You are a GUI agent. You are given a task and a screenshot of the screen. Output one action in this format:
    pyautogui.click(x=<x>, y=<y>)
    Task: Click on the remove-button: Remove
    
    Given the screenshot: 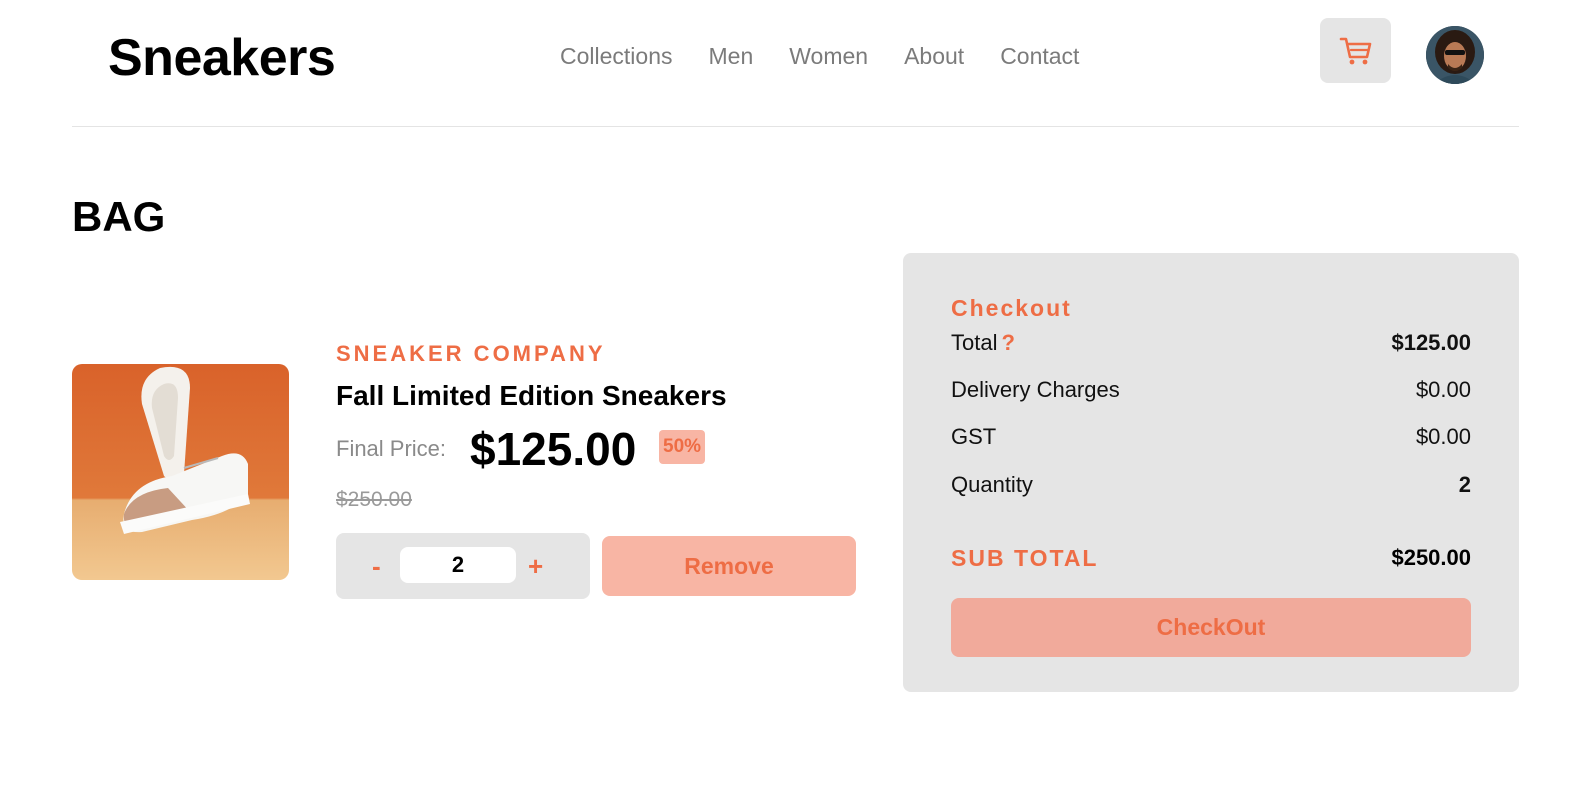 What is the action you would take?
    pyautogui.click(x=729, y=566)
    